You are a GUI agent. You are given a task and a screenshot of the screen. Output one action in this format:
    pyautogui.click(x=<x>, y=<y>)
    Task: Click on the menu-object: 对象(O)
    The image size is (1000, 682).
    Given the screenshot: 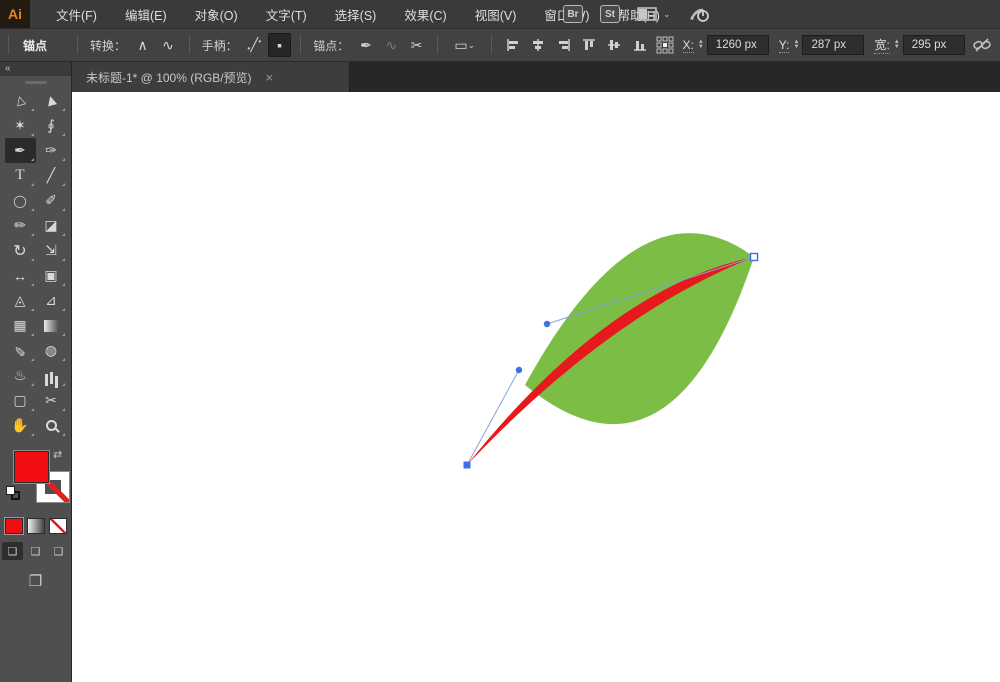 What is the action you would take?
    pyautogui.click(x=216, y=14)
    